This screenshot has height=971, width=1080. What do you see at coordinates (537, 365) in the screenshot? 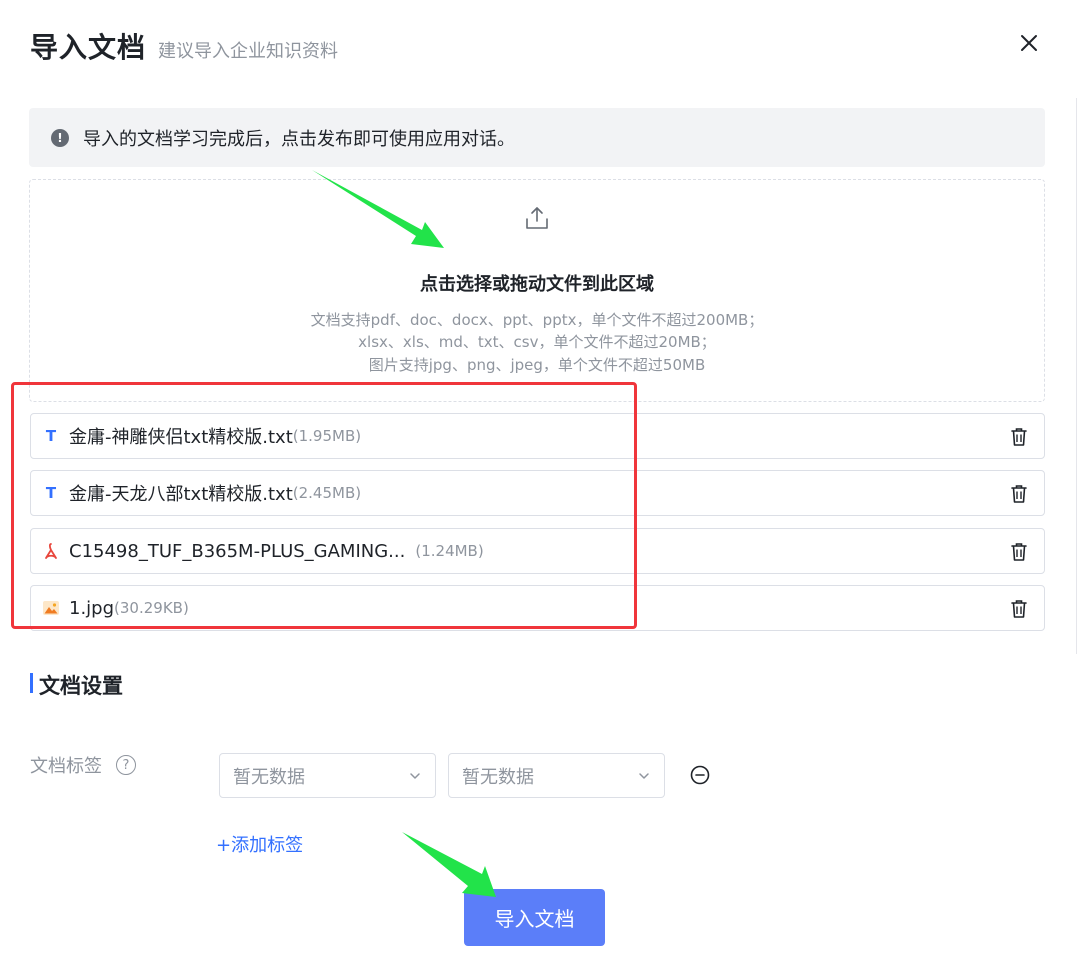
I see `dropzone-hint: 图片支持jpg、png、jpeg，单个文件不超过50MB` at bounding box center [537, 365].